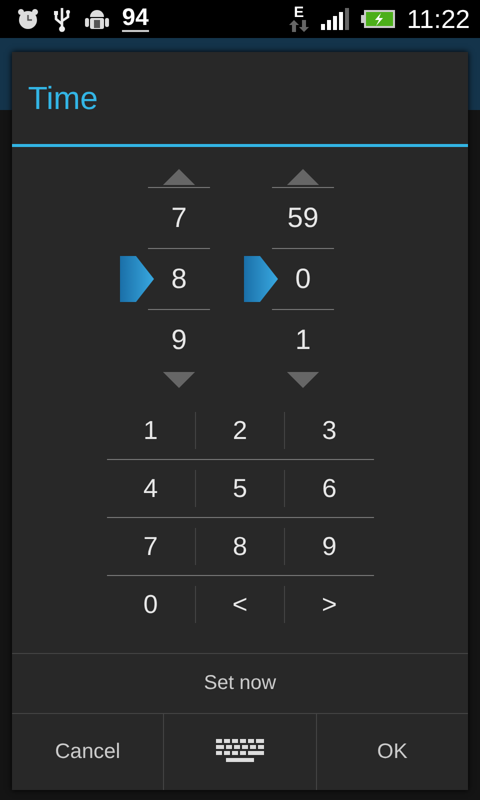 Image resolution: width=480 pixels, height=800 pixels. Describe the element at coordinates (150, 488) in the screenshot. I see `keypad-key: 4` at that location.